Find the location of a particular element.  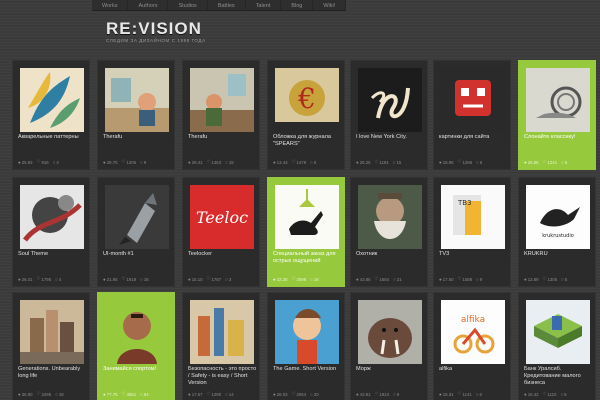

stat-comments: ○ 16 is located at coordinates (144, 279).